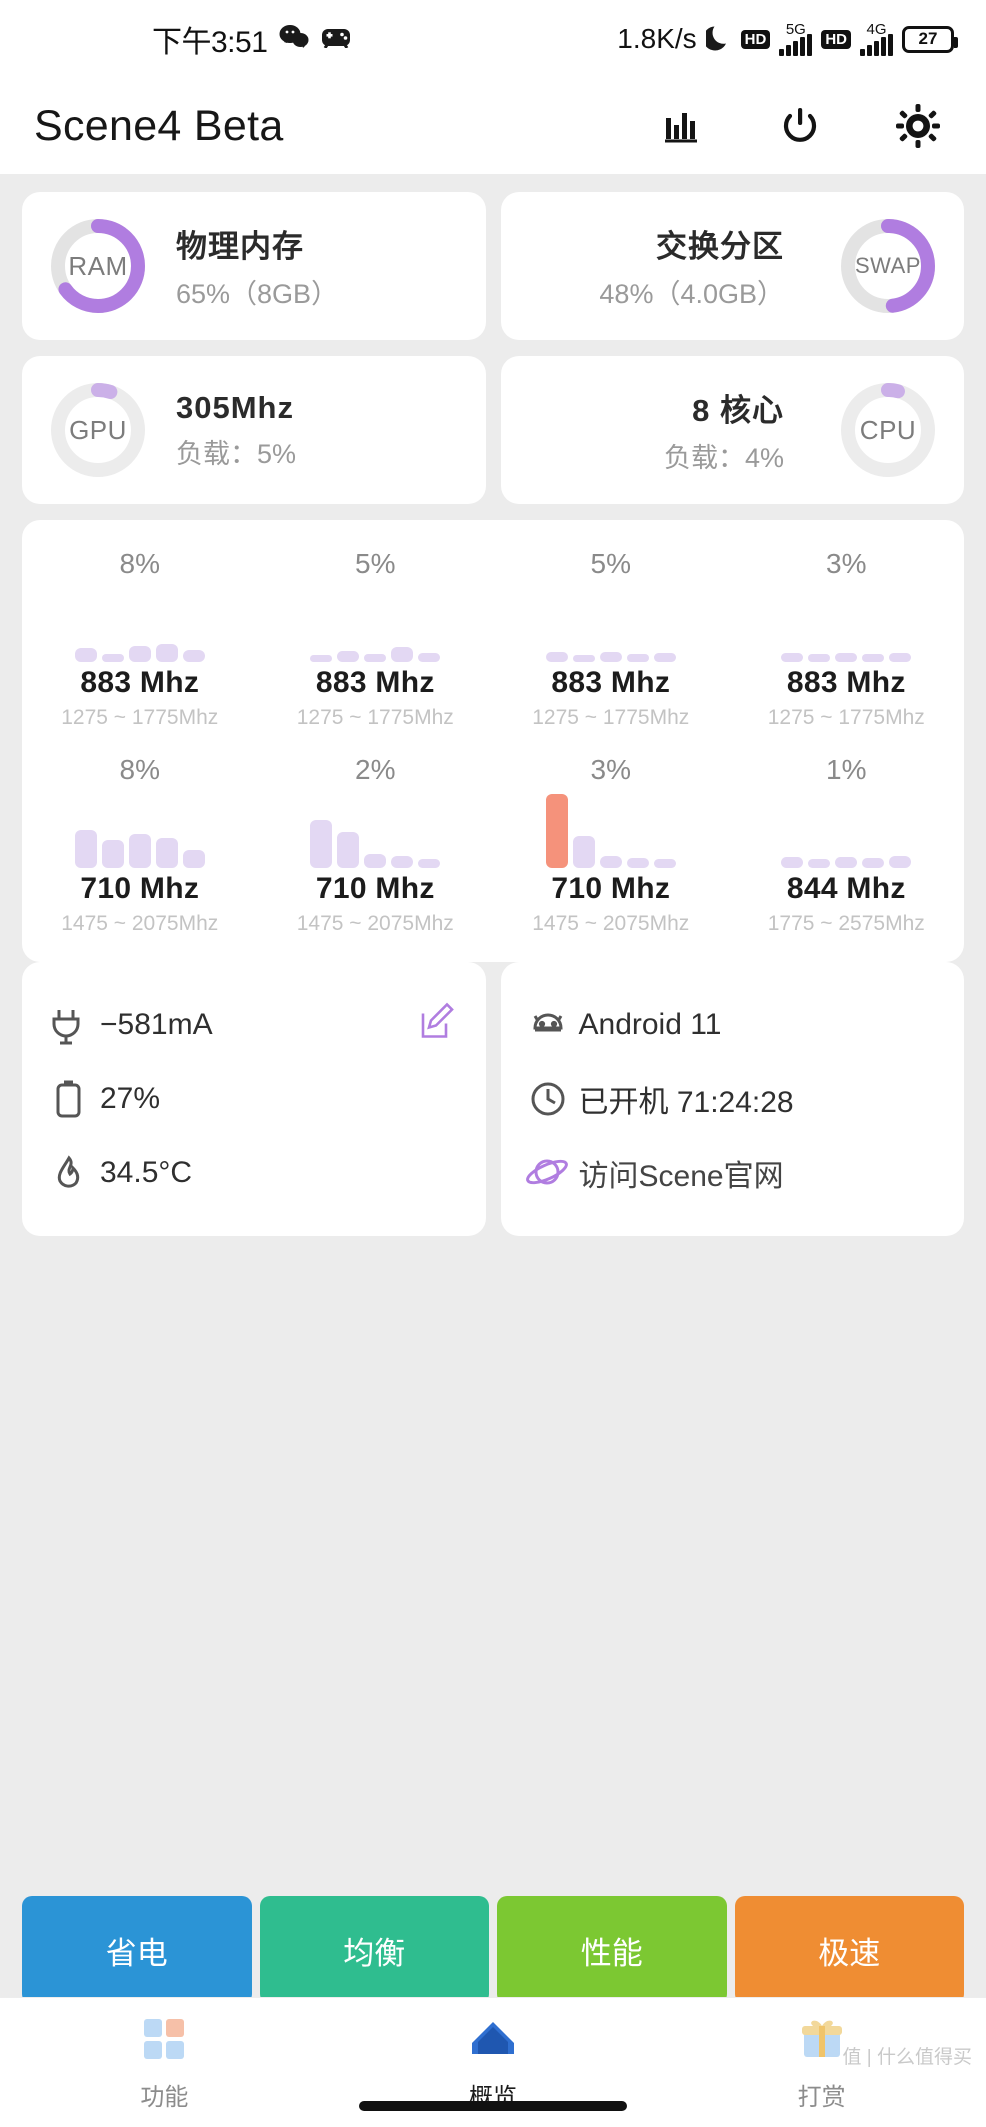  Describe the element at coordinates (73, 1173) in the screenshot. I see `temperature-icon` at that location.